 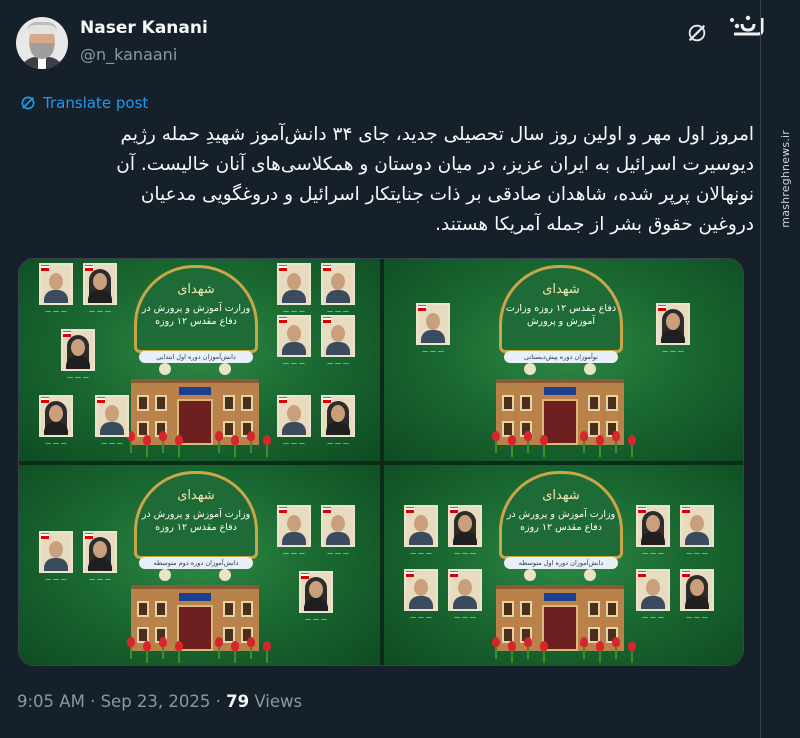 What do you see at coordinates (196, 563) in the screenshot?
I see `poster-ribbon: دانش‌آموزان دوره دوم متوسطه` at bounding box center [196, 563].